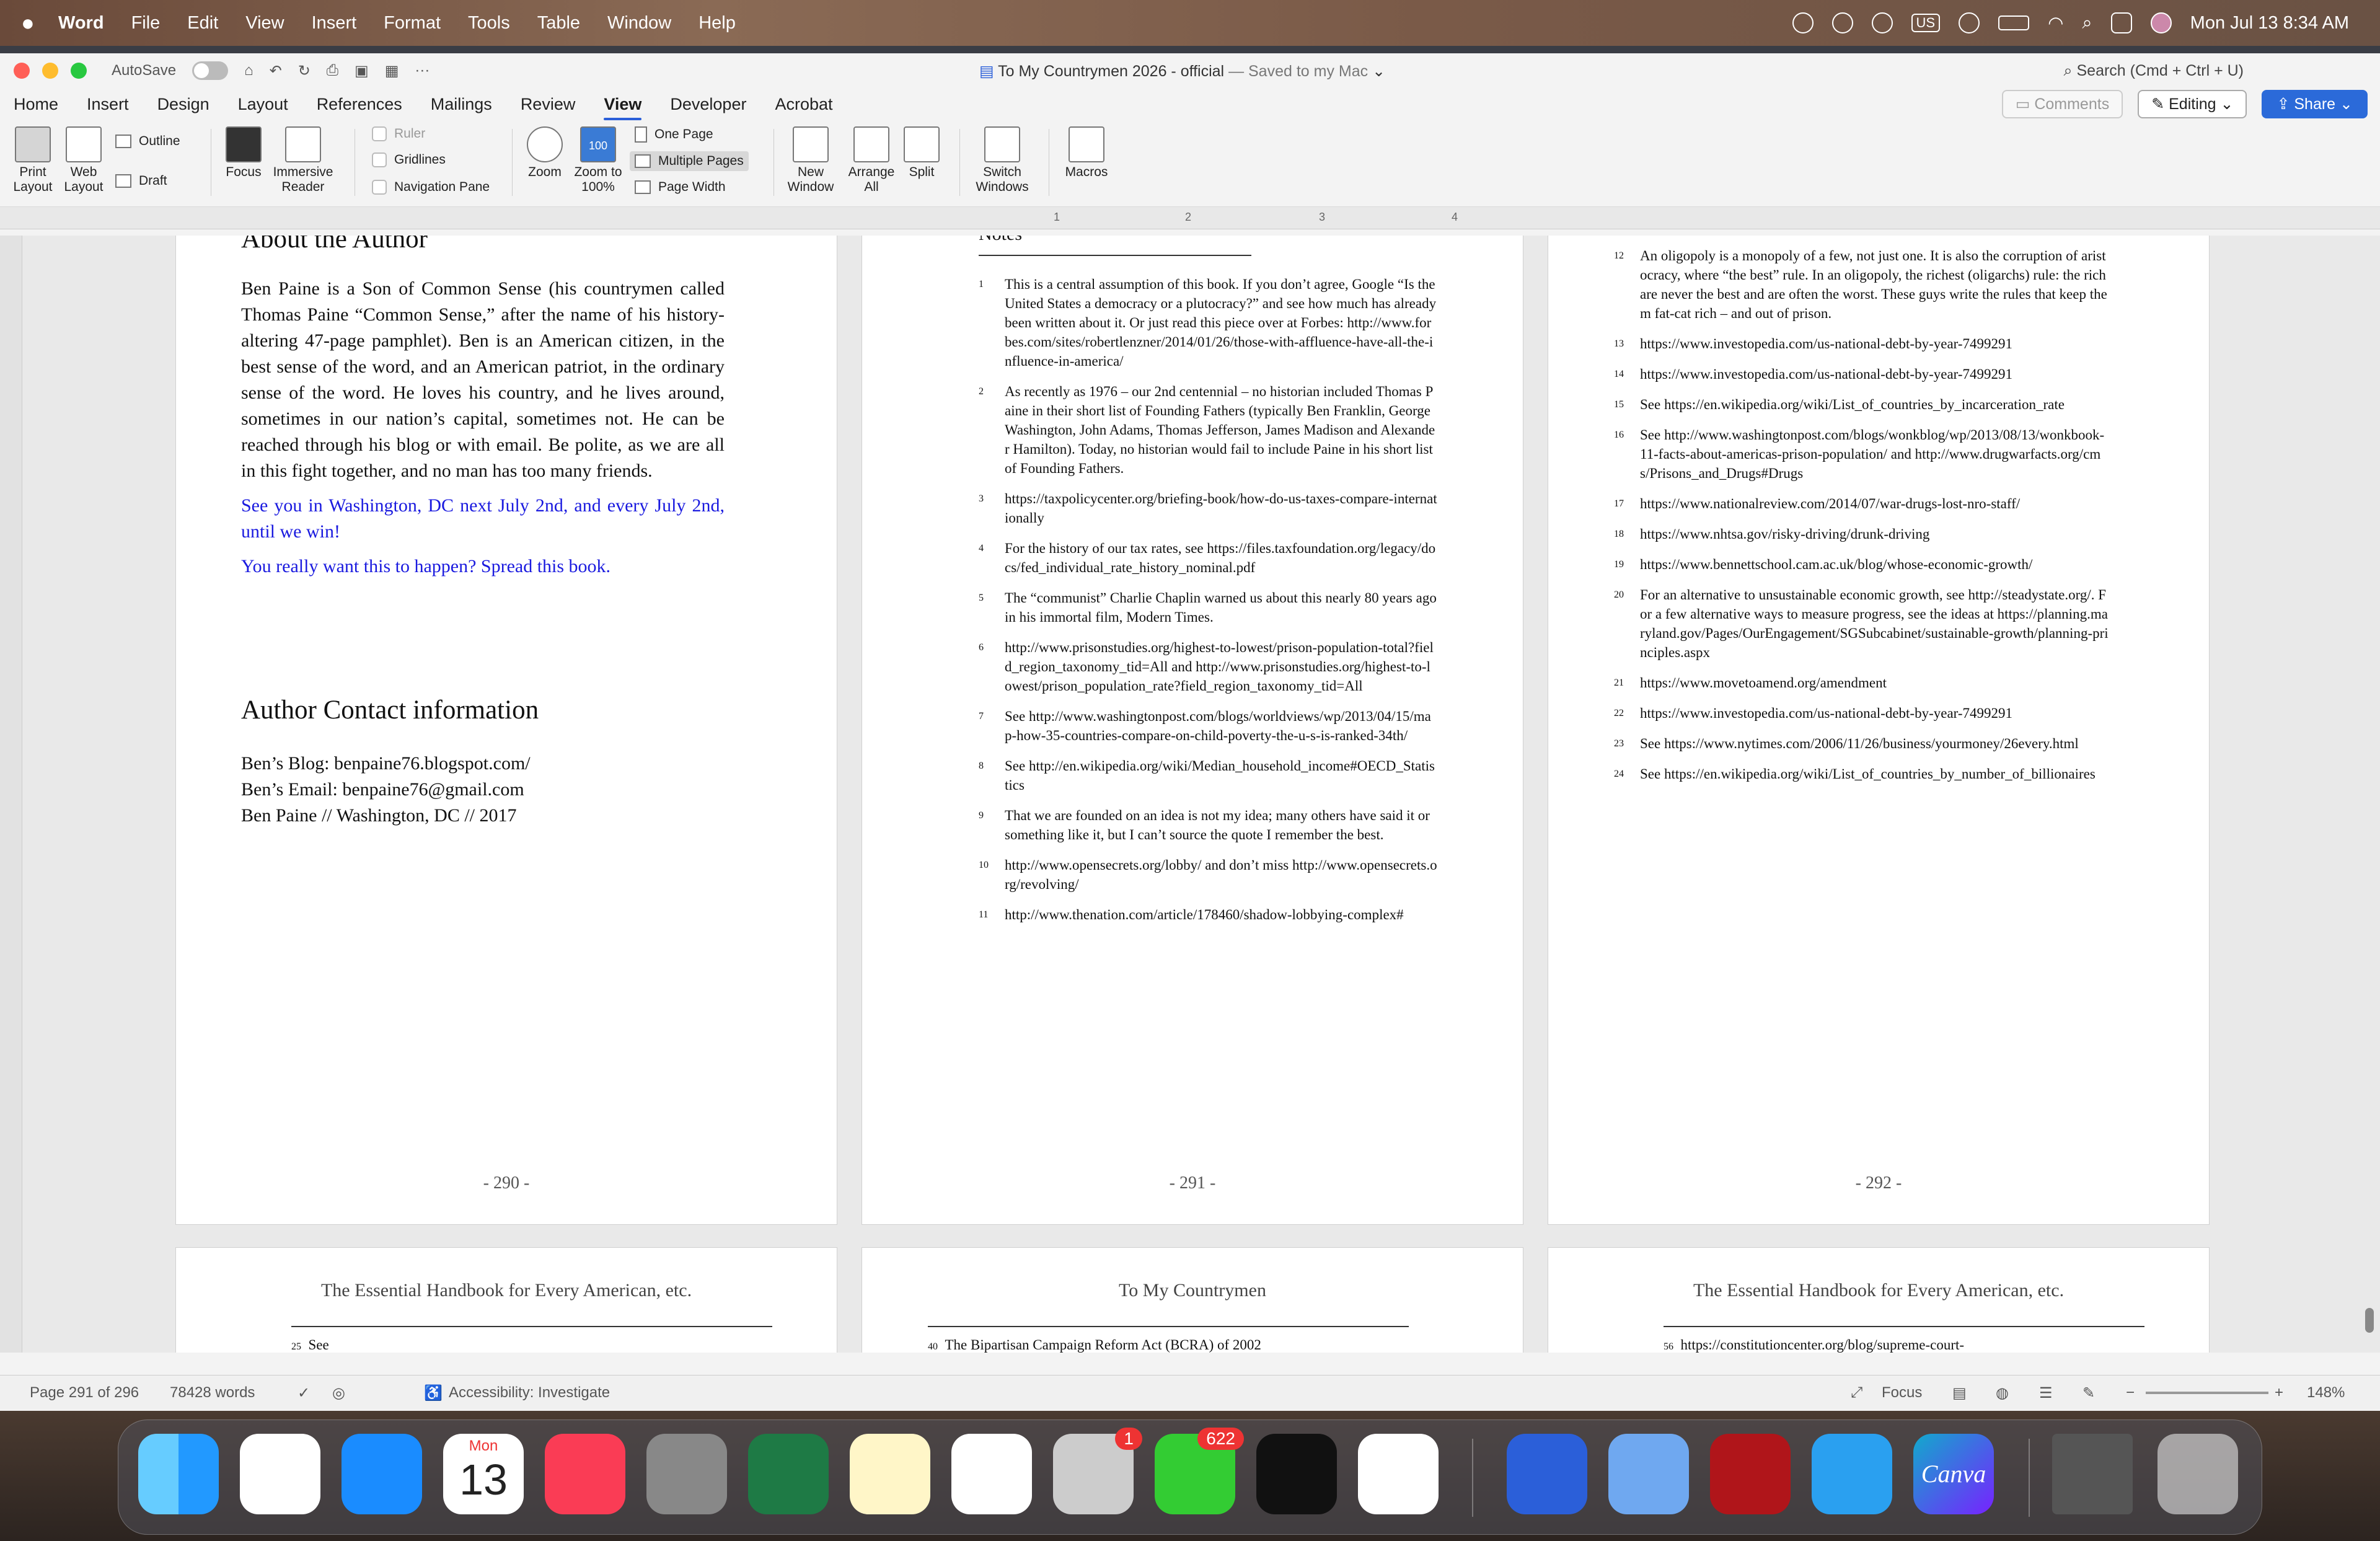 Image resolution: width=2380 pixels, height=1541 pixels. I want to click on search-field: ⌕ Search (Cmd + Ctrl + U), so click(2154, 71).